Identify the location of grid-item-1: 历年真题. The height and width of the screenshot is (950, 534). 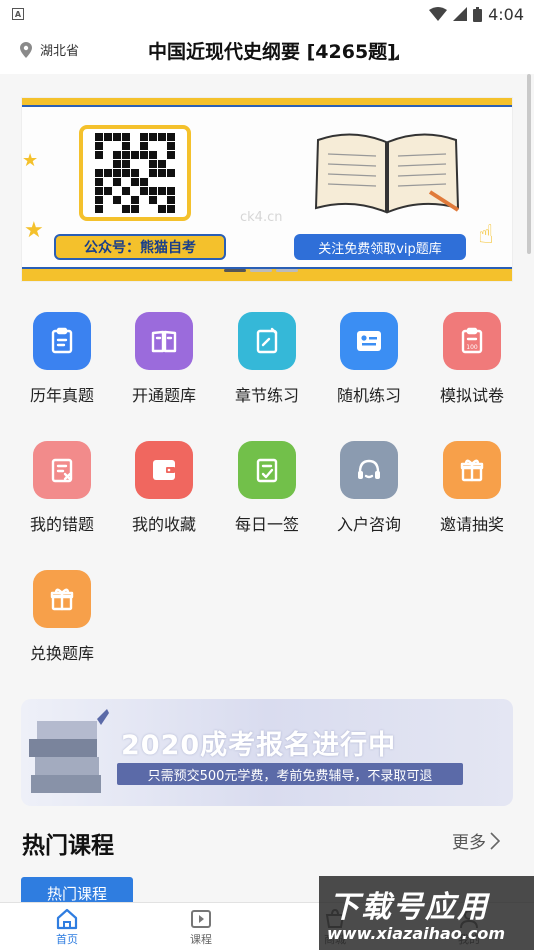
(62, 359).